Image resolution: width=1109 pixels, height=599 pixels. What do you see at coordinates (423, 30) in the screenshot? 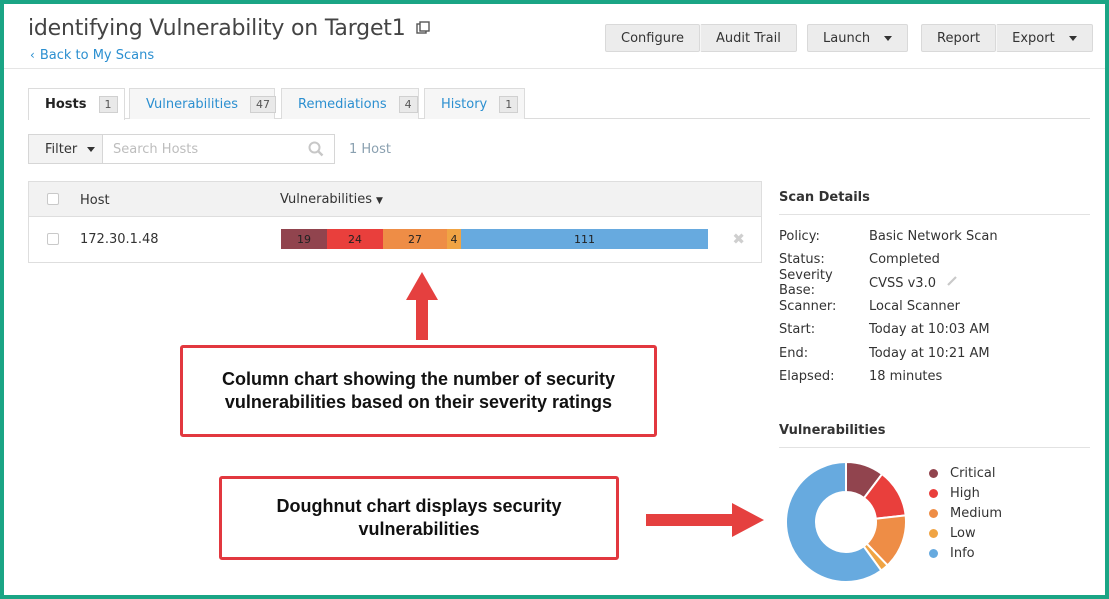
I see `copy-icon` at bounding box center [423, 30].